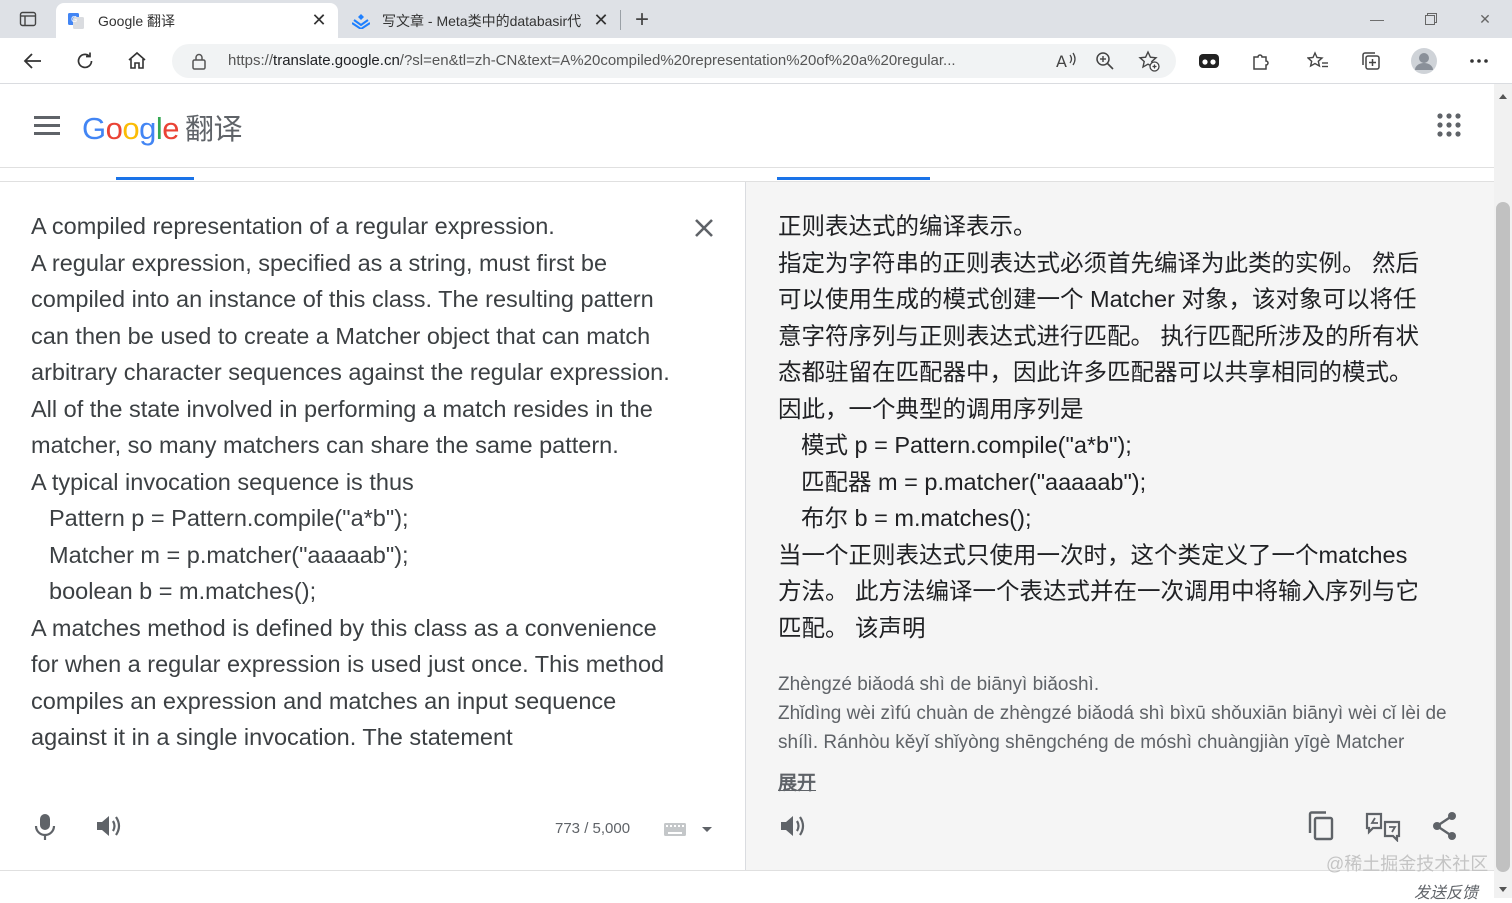  I want to click on refresh-button, so click(85, 61).